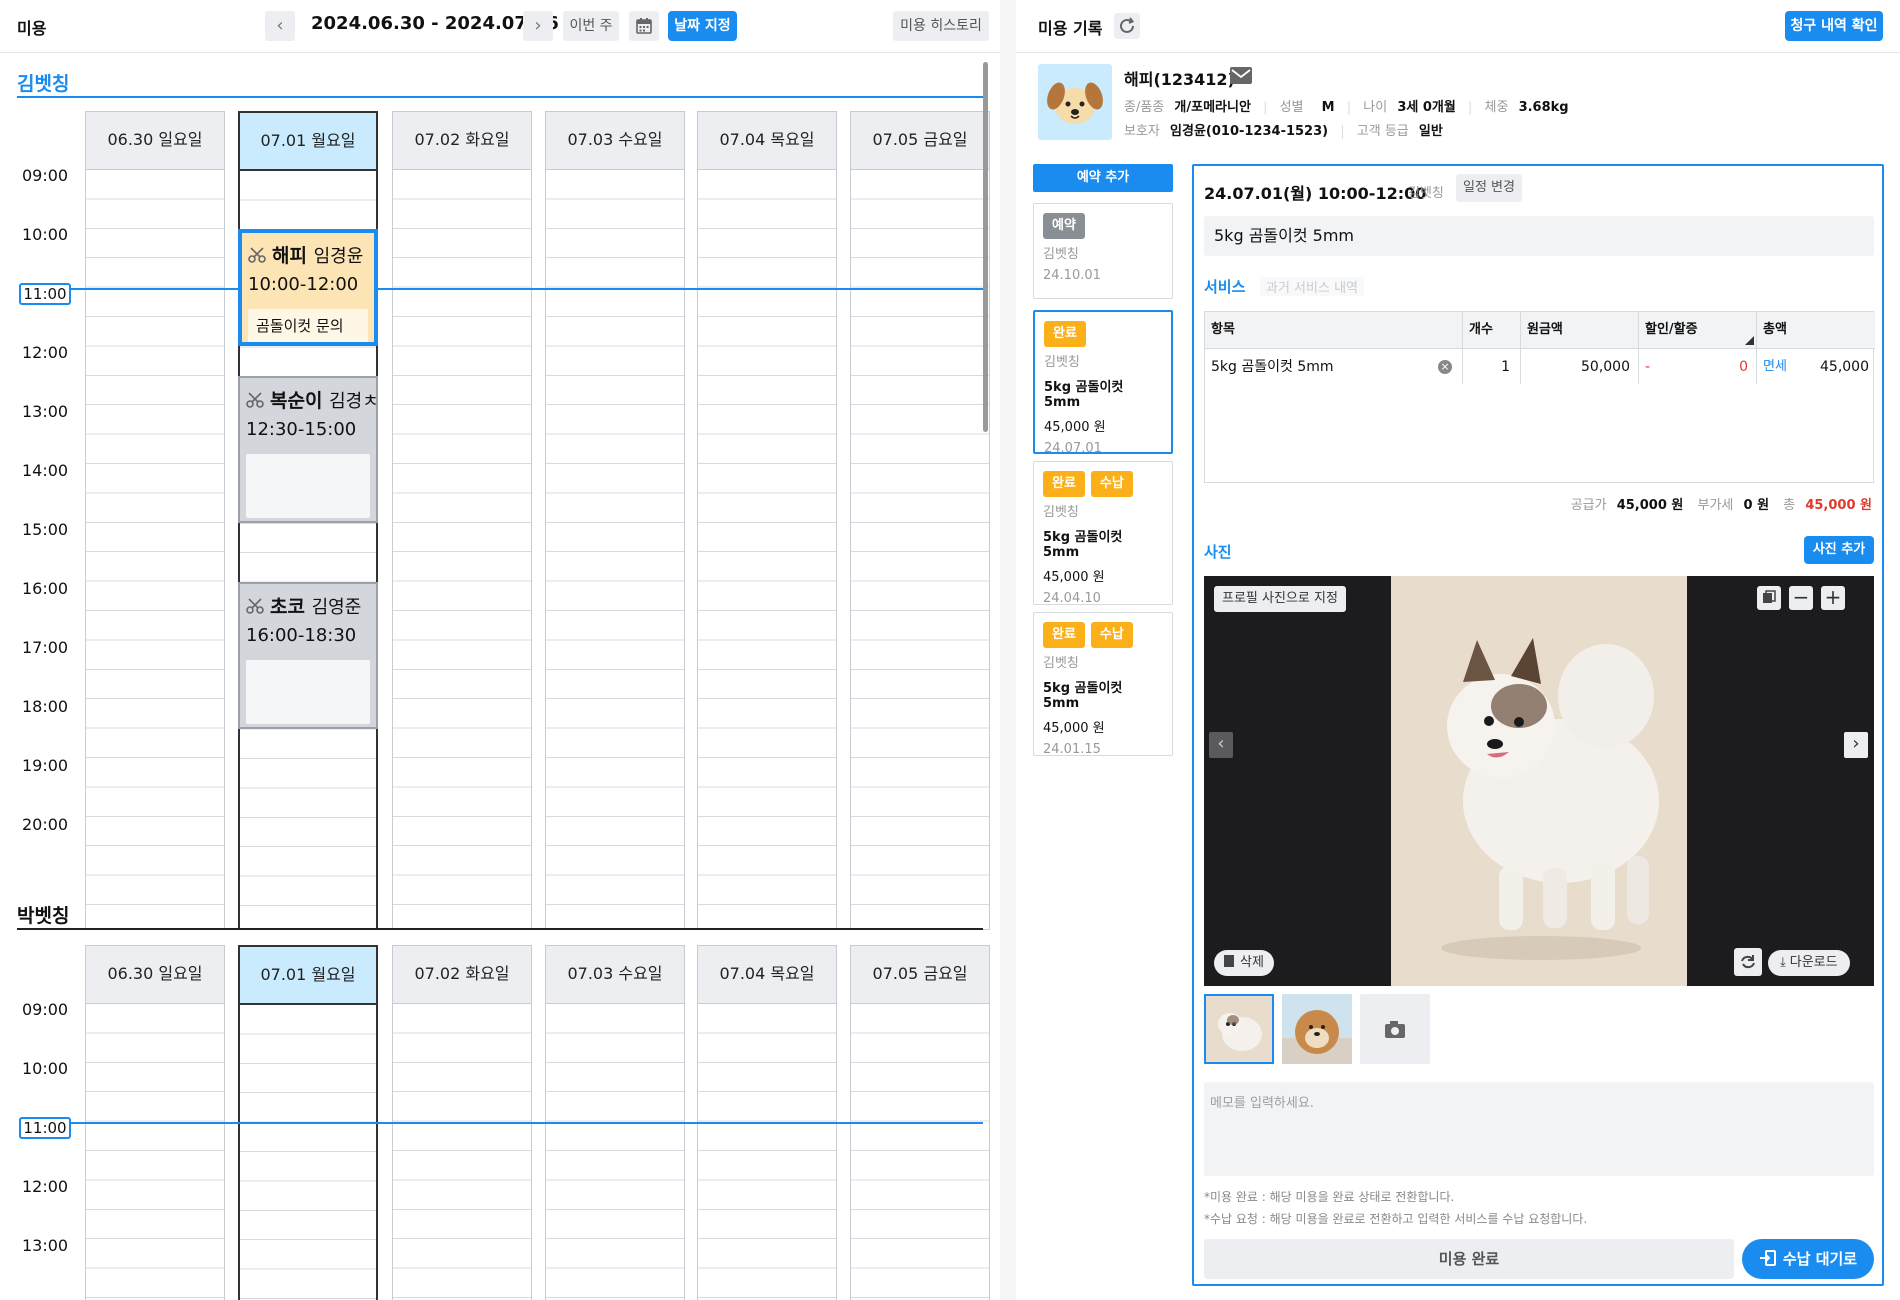  Describe the element at coordinates (1756, 505) in the screenshot. I see `vat-value: 0 원` at that location.